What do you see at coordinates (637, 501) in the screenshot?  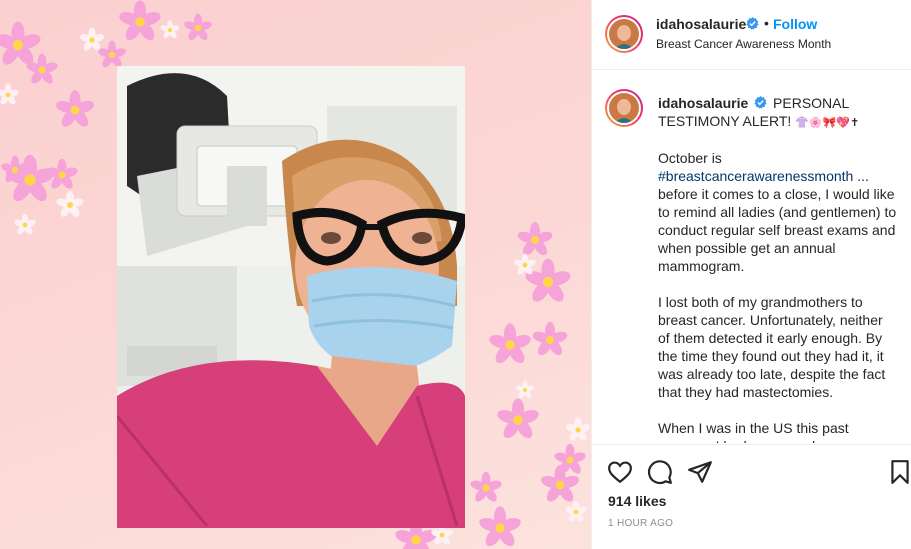 I see `likes-count: 914 likes` at bounding box center [637, 501].